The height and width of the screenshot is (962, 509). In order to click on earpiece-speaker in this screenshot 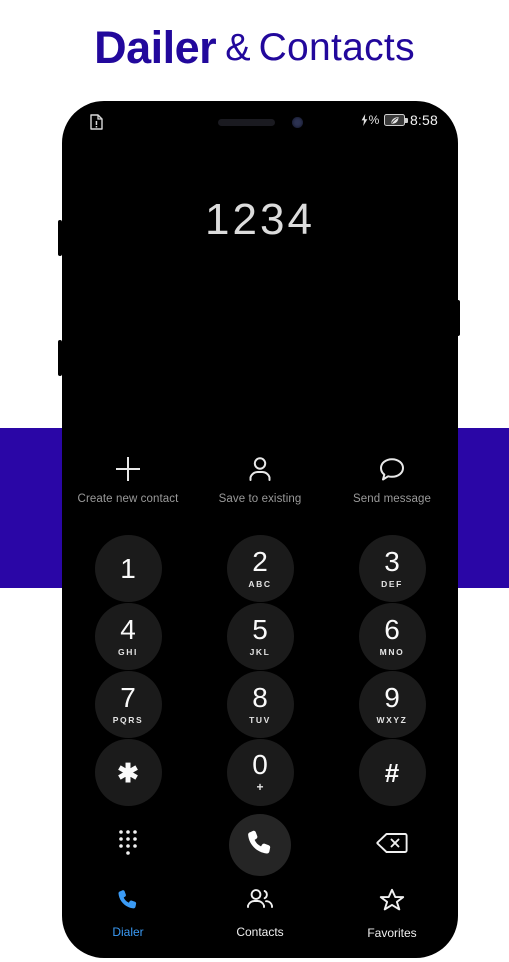, I will do `click(246, 122)`.